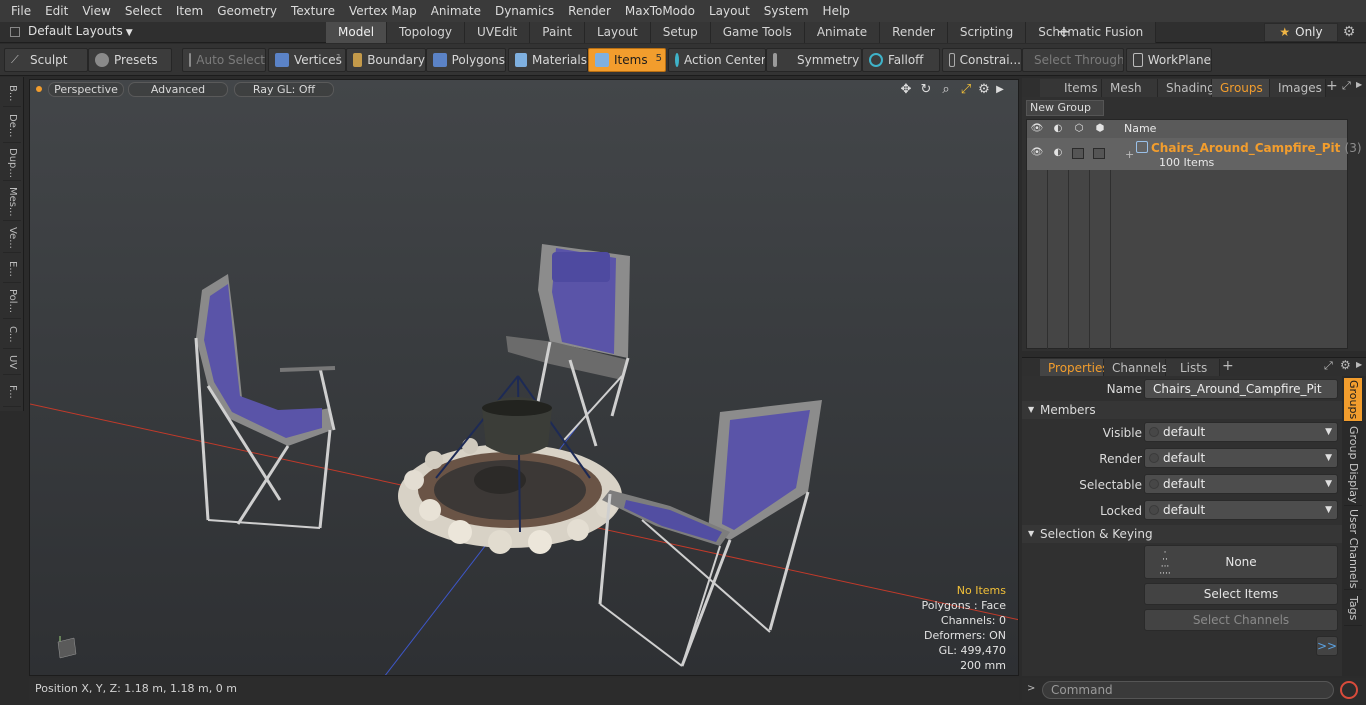 The image size is (1366, 705). Describe the element at coordinates (557, 32) in the screenshot. I see `tab-paint: Paint` at that location.